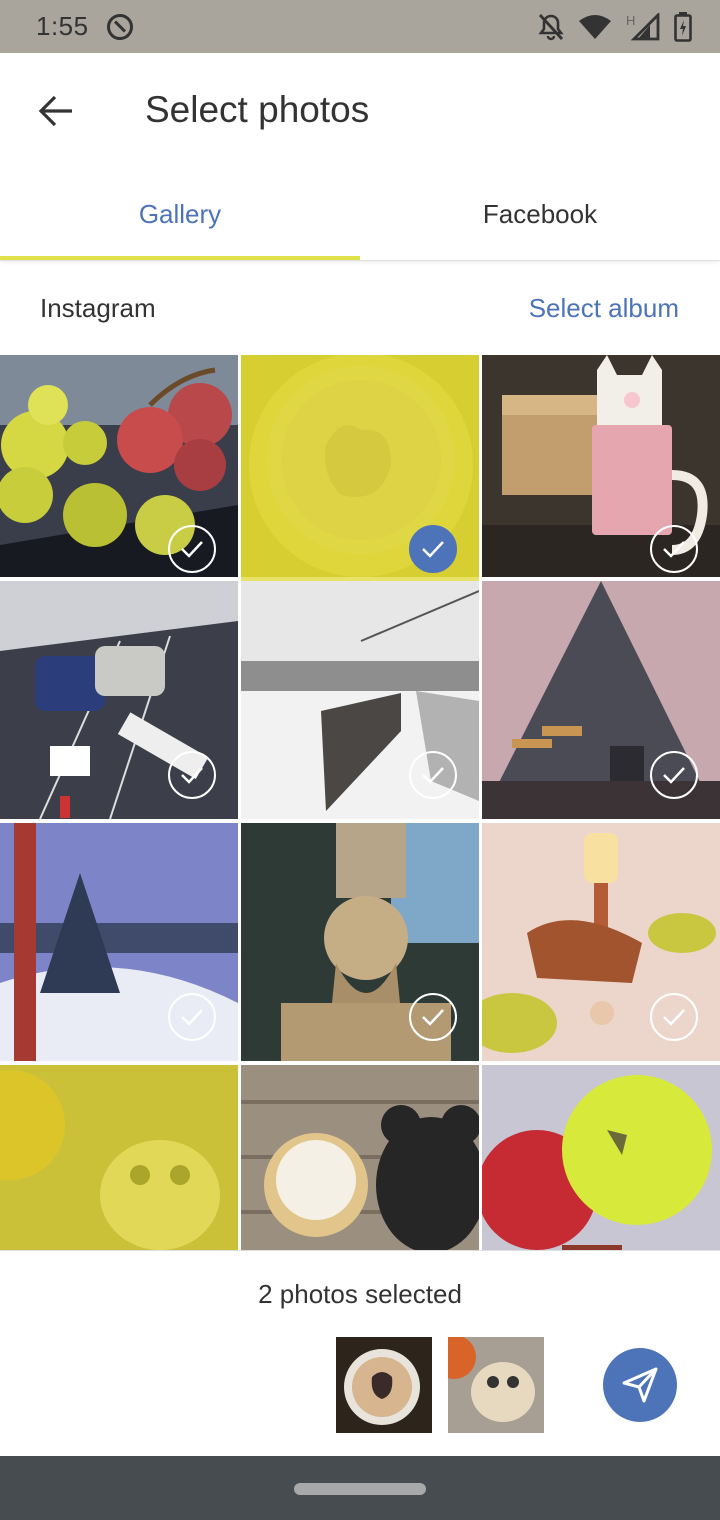 The height and width of the screenshot is (1520, 720). Describe the element at coordinates (62, 26) in the screenshot. I see `status-time: 1:55` at that location.